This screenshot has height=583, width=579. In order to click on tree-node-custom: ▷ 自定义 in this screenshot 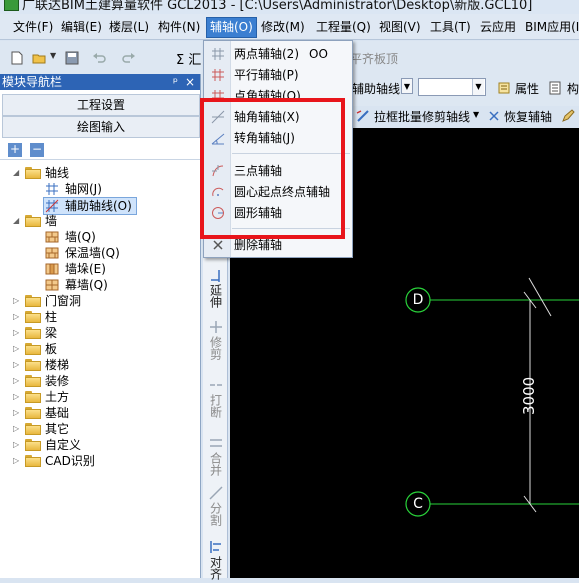, I will do `click(100, 445)`.